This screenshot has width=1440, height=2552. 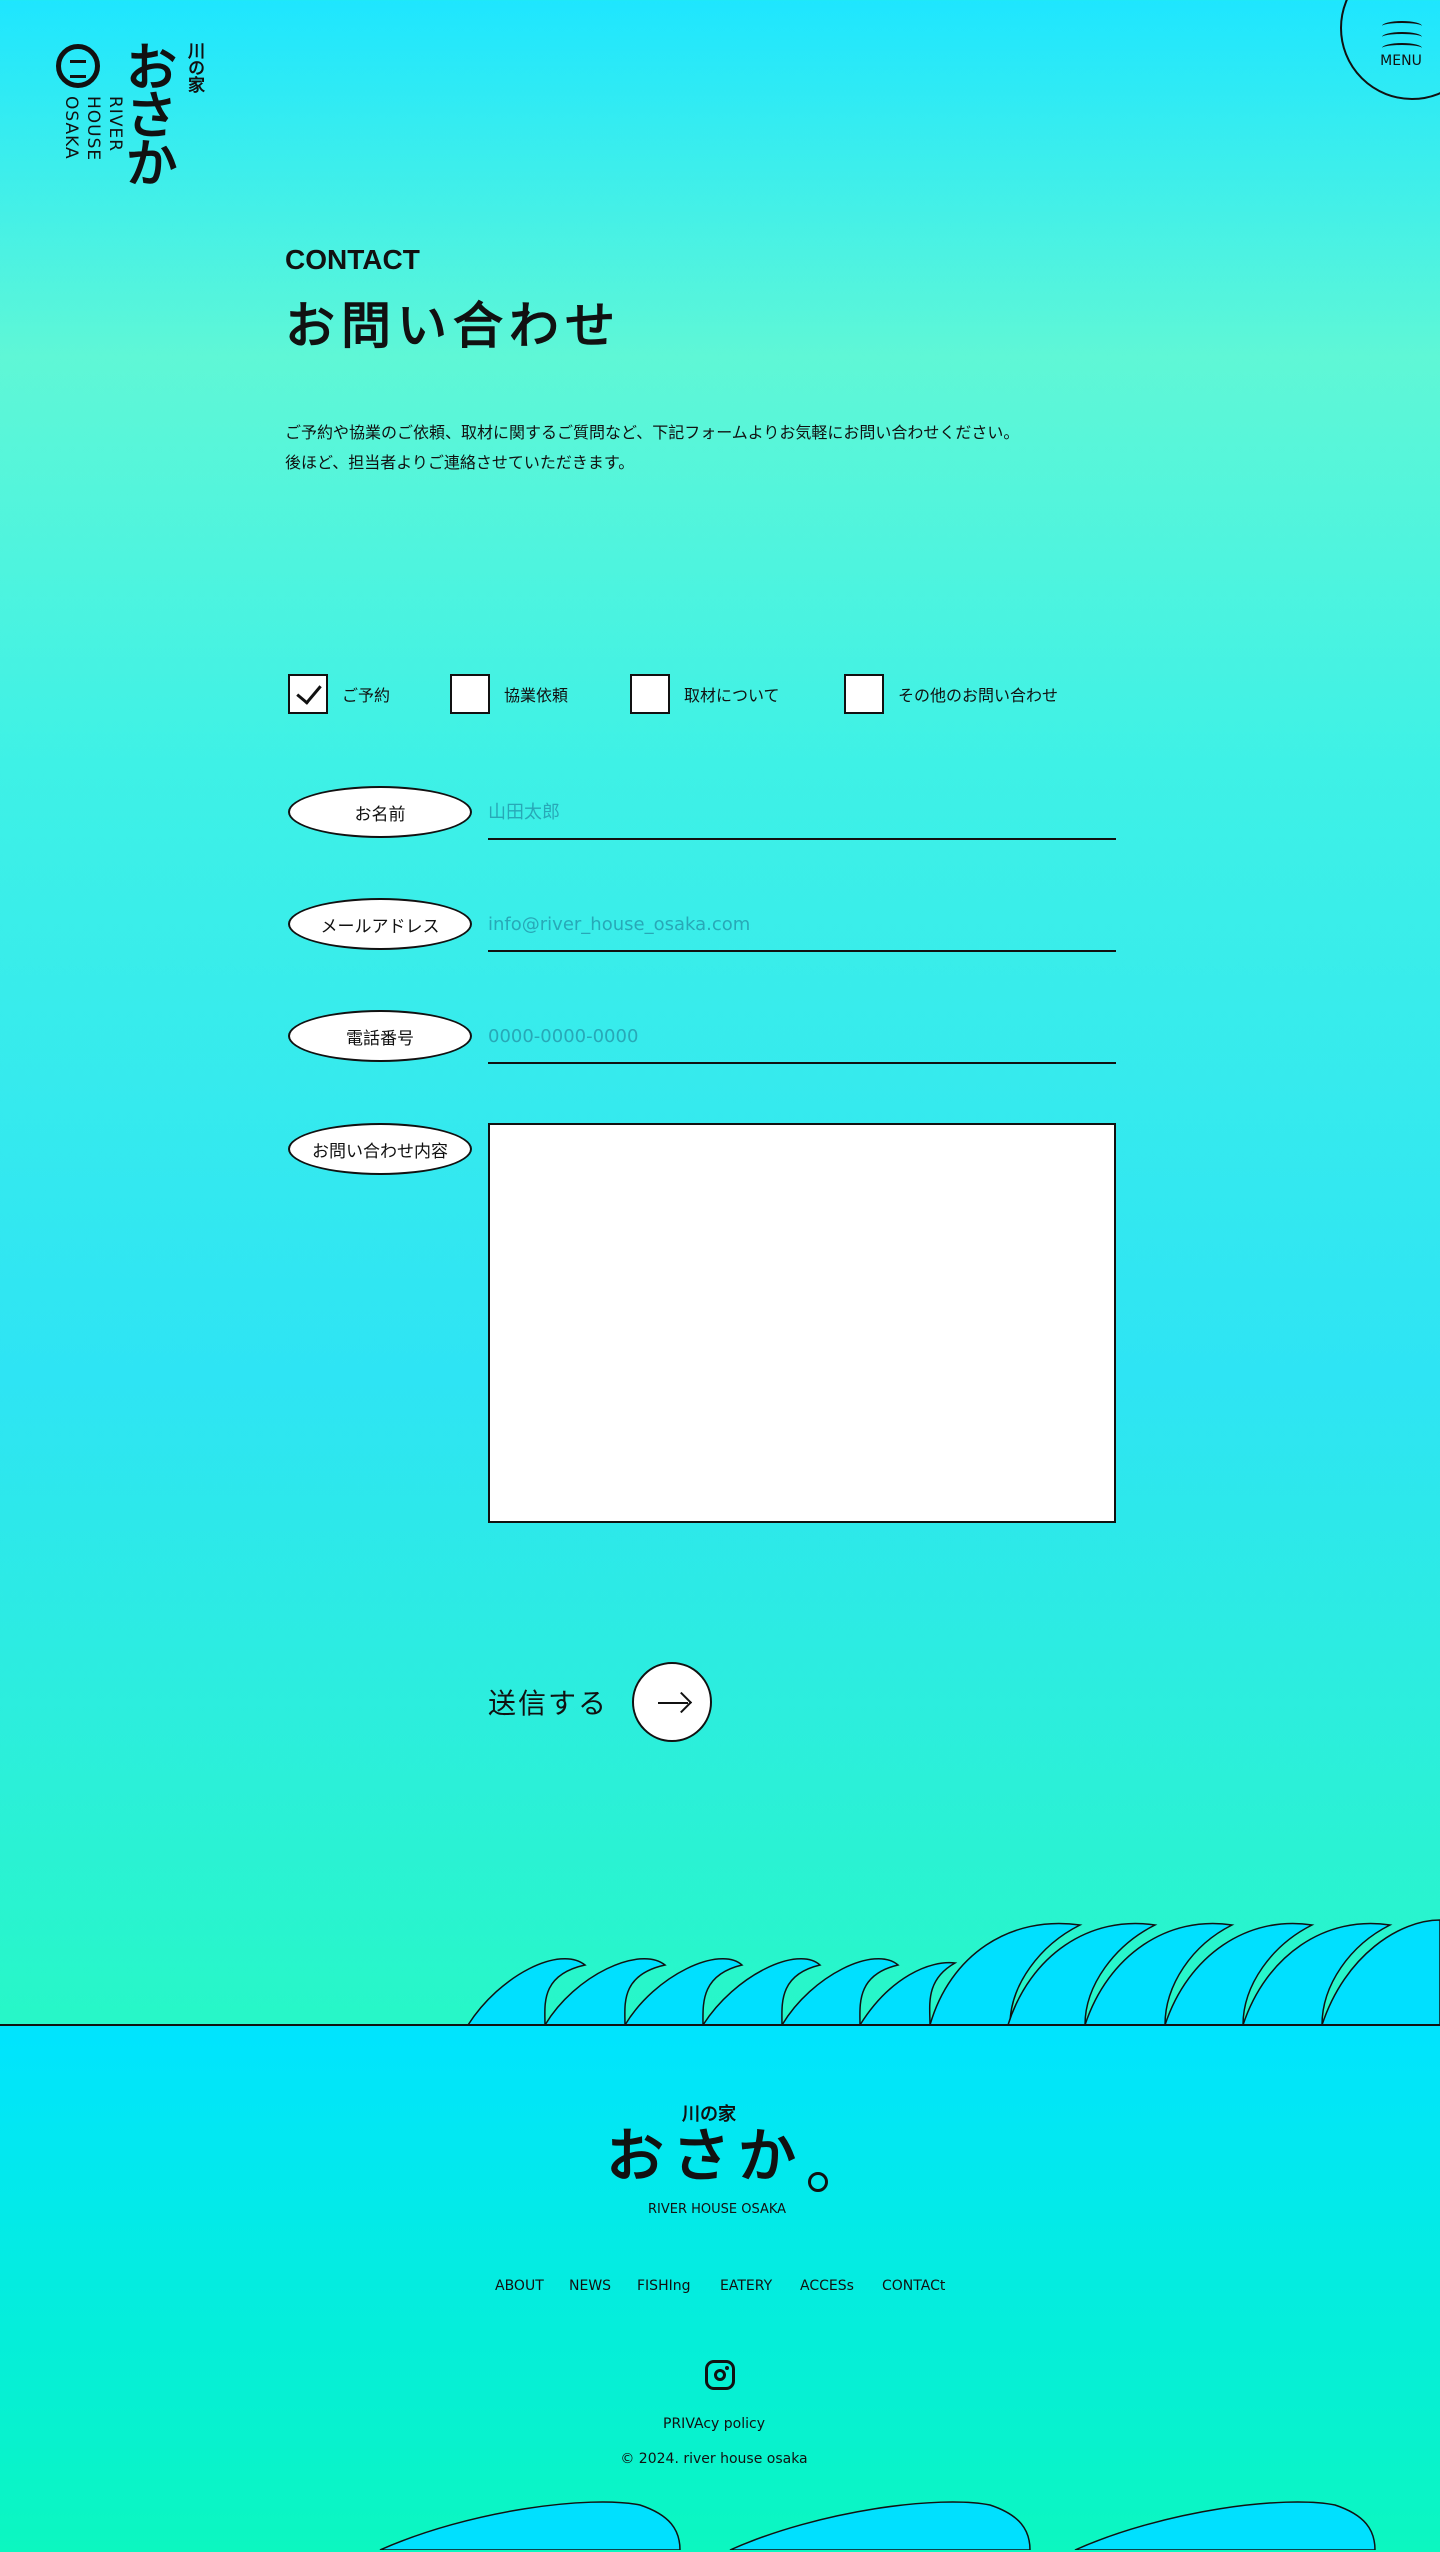 I want to click on name-row: お名前, so click(x=702, y=813).